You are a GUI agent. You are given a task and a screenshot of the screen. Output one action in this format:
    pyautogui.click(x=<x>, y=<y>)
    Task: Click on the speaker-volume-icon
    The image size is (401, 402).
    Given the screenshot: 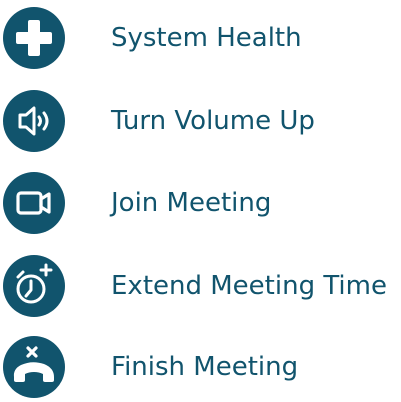 What is the action you would take?
    pyautogui.click(x=34, y=121)
    